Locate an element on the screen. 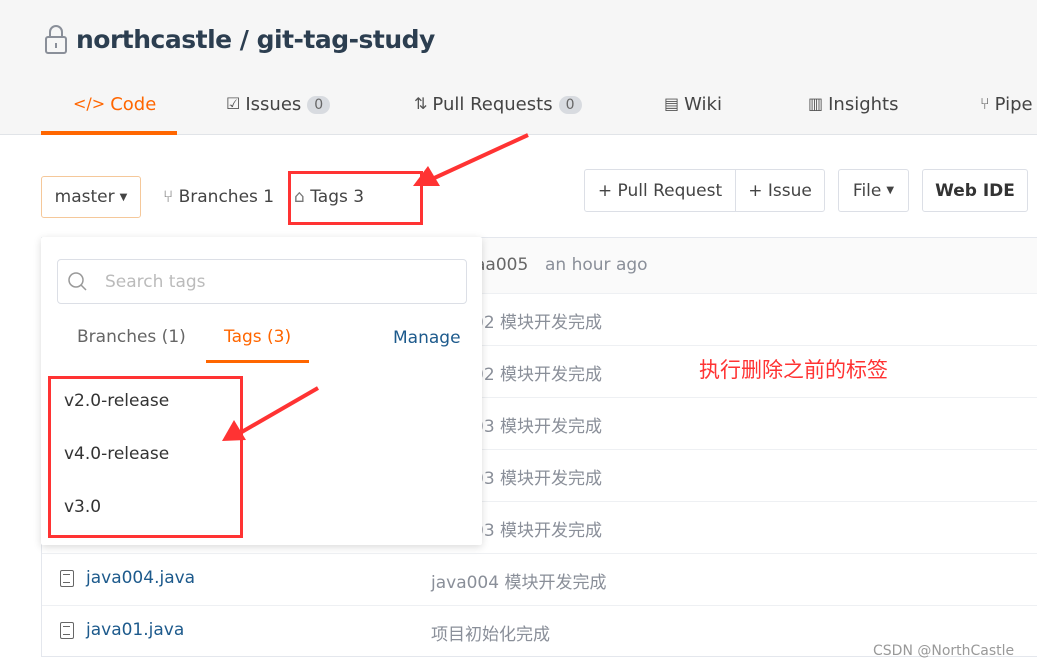 Image resolution: width=1037 pixels, height=668 pixels. annotation-arrows is located at coordinates (375, 287).